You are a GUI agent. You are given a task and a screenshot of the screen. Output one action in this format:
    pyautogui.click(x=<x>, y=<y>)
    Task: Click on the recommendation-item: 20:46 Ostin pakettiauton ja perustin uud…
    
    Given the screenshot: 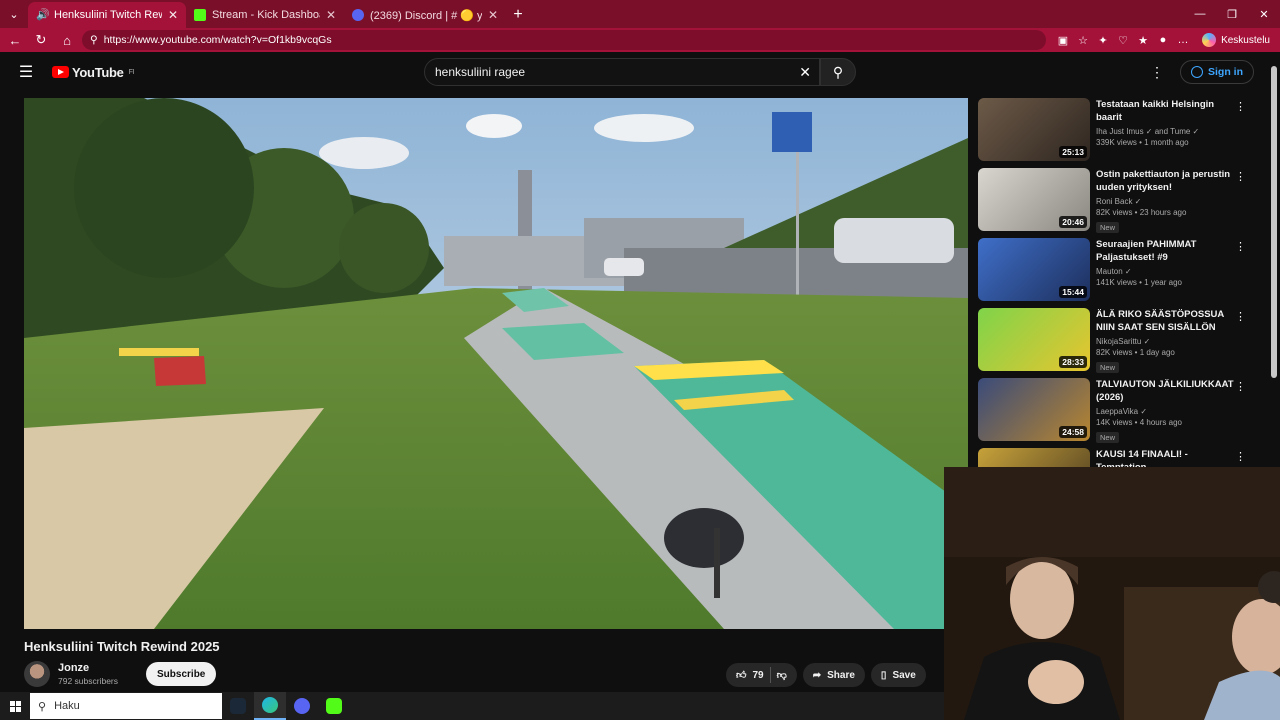 What is the action you would take?
    pyautogui.click(x=1114, y=203)
    